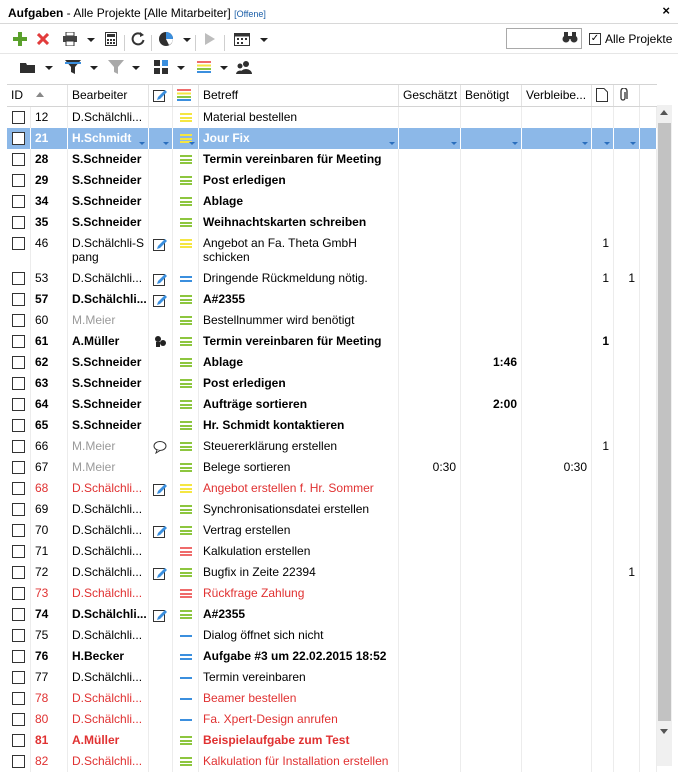 The width and height of the screenshot is (678, 772). What do you see at coordinates (111, 39) in the screenshot?
I see `calculator-icon` at bounding box center [111, 39].